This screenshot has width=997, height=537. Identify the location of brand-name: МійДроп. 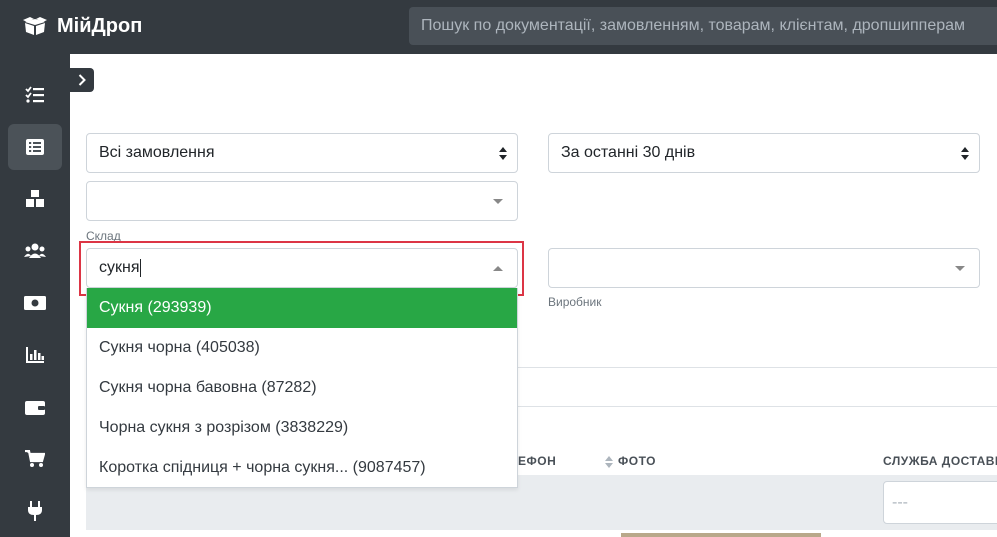
(100, 25).